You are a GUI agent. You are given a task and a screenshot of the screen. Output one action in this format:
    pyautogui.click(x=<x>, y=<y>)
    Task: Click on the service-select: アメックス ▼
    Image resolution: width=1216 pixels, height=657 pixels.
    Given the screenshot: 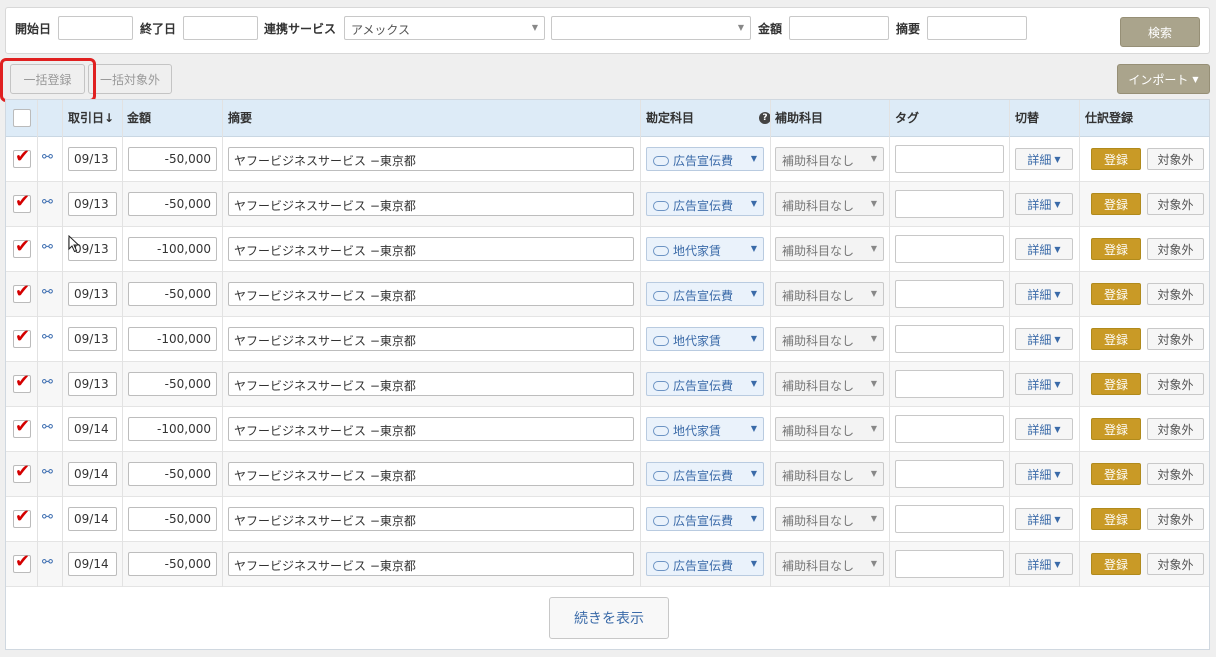 What is the action you would take?
    pyautogui.click(x=444, y=28)
    